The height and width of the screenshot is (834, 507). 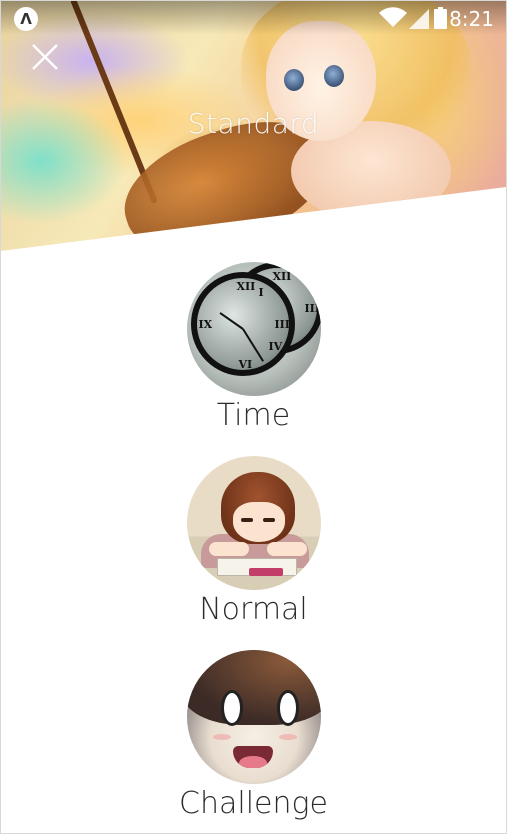 What do you see at coordinates (287, 737) in the screenshot?
I see `face-cheek-right` at bounding box center [287, 737].